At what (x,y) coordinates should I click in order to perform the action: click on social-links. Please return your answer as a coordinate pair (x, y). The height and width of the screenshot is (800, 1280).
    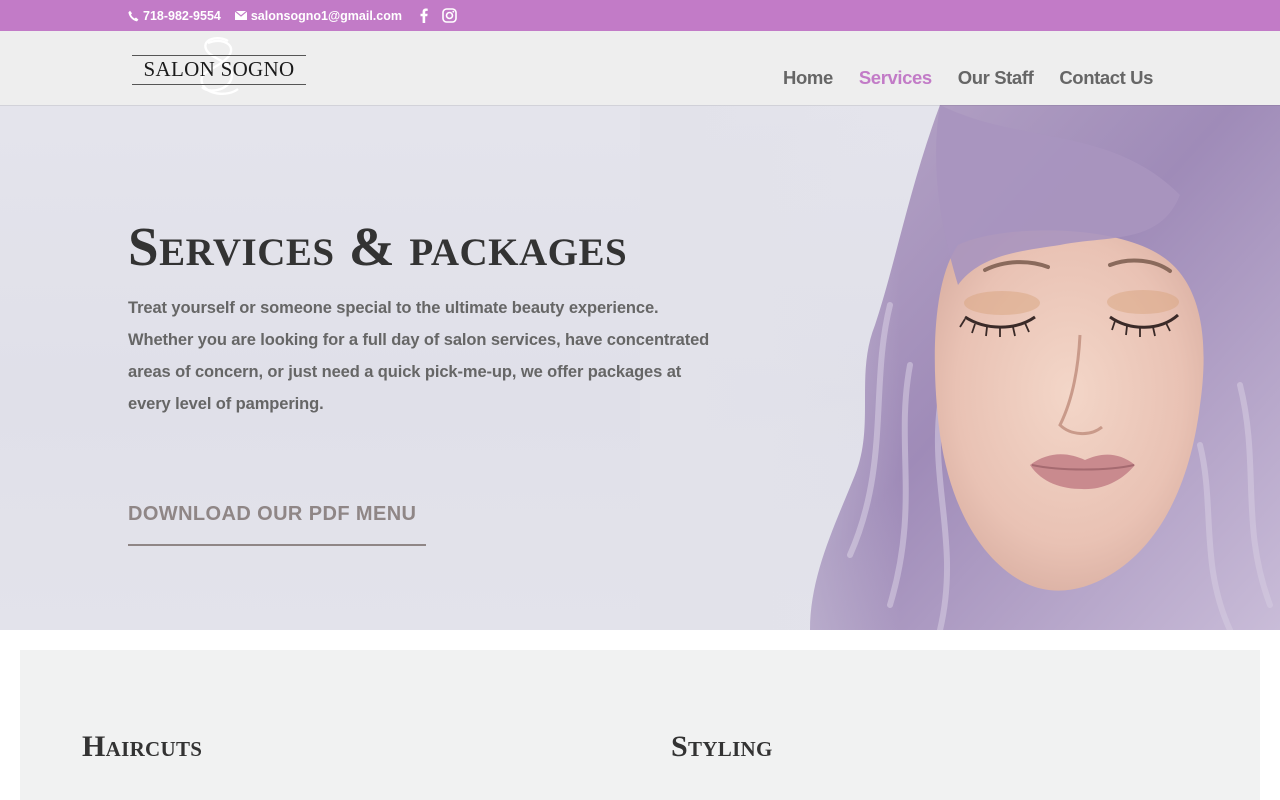
    Looking at the image, I should click on (438, 15).